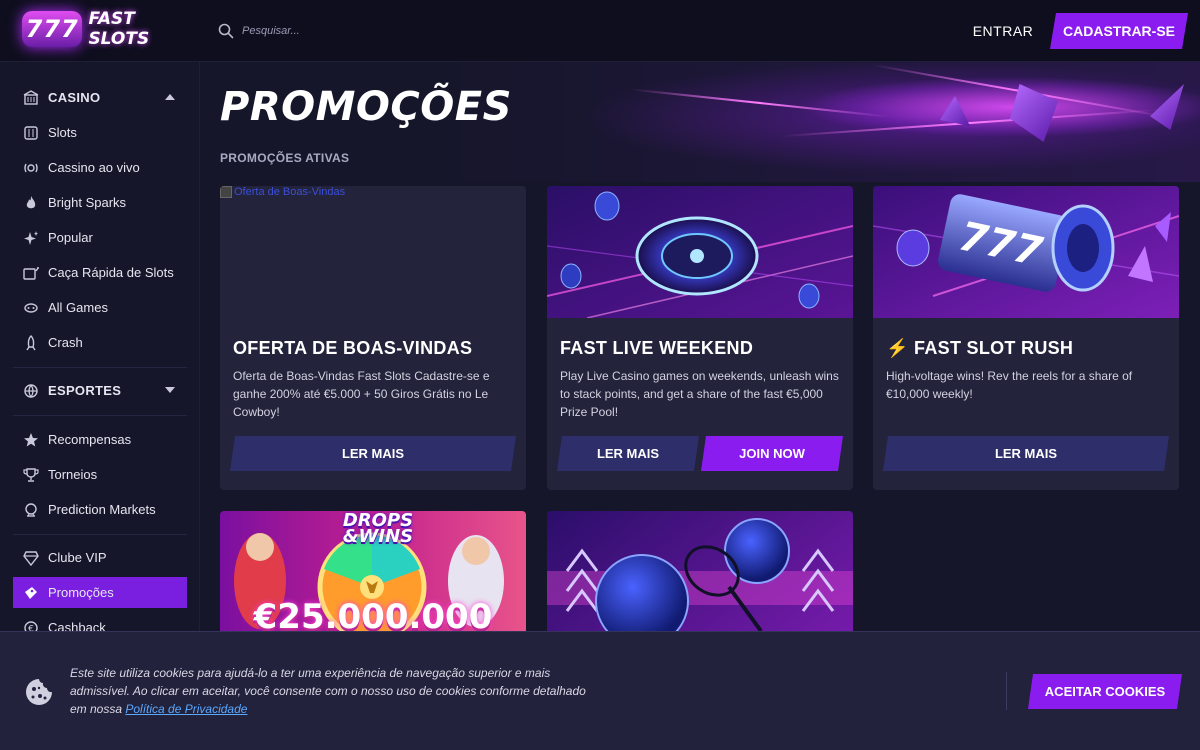 The height and width of the screenshot is (750, 1200). Describe the element at coordinates (226, 31) in the screenshot. I see `search-icon` at that location.